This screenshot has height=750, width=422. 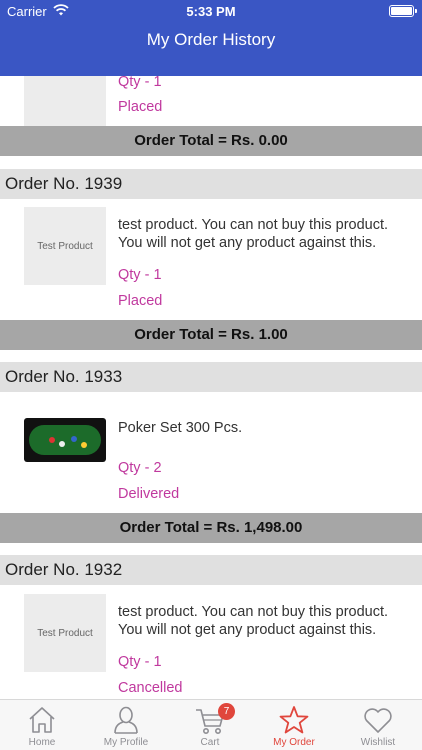 I want to click on clock: 5:33 PM, so click(x=211, y=11).